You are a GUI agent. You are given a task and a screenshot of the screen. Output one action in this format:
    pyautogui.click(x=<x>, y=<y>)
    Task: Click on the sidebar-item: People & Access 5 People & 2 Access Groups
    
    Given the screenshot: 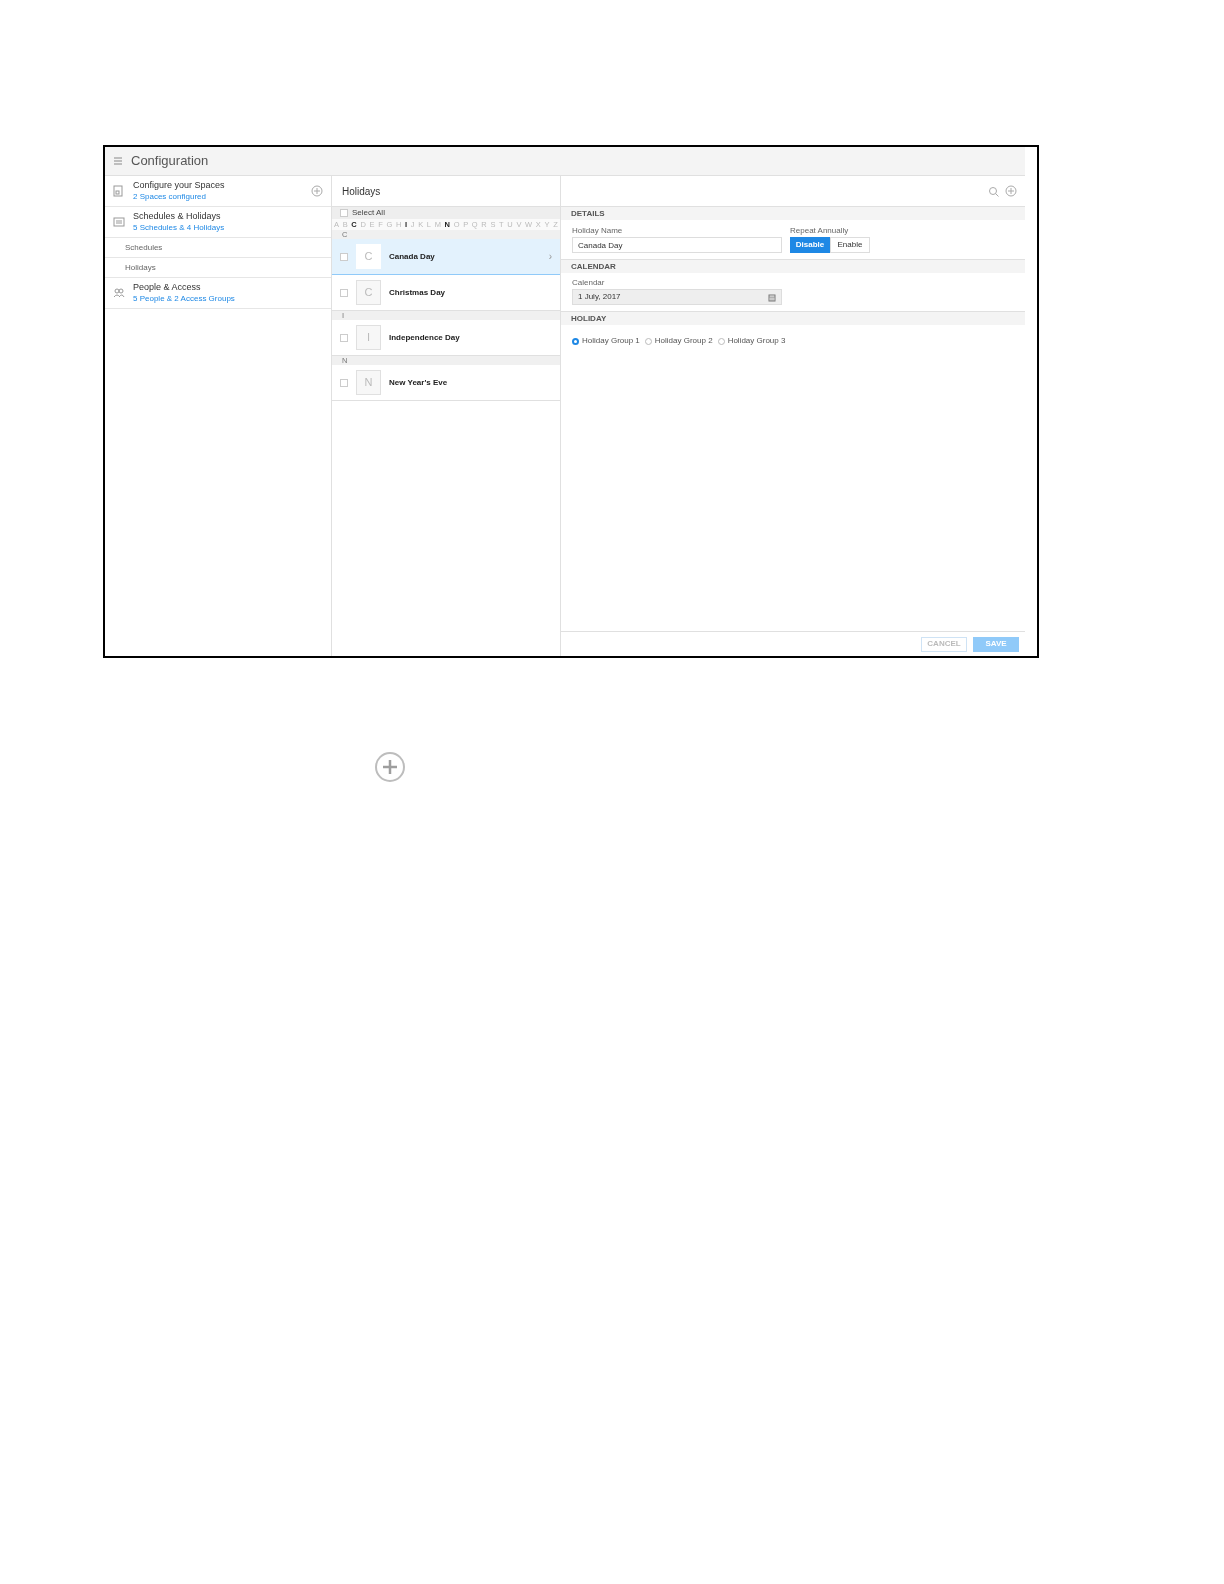 What is the action you would take?
    pyautogui.click(x=218, y=293)
    